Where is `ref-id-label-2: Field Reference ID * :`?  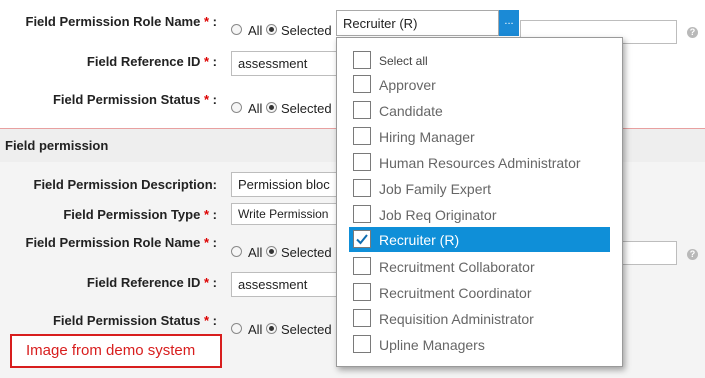
ref-id-label-2: Field Reference ID * : is located at coordinates (151, 282).